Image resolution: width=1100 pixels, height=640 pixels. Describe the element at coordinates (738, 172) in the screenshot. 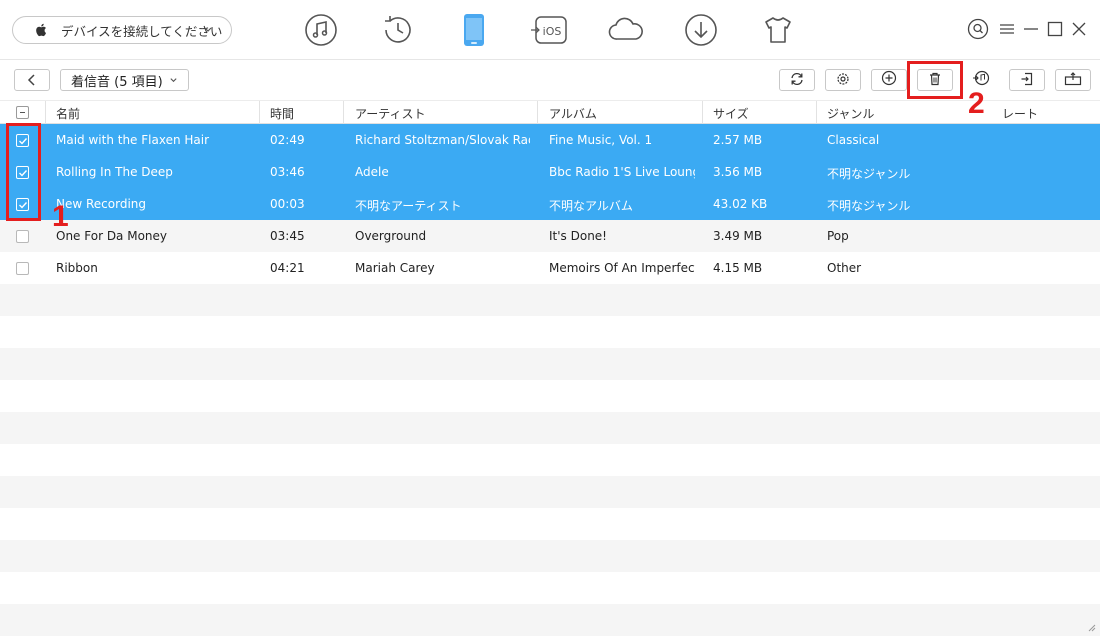

I see `cell-size: 3.56 MB` at that location.